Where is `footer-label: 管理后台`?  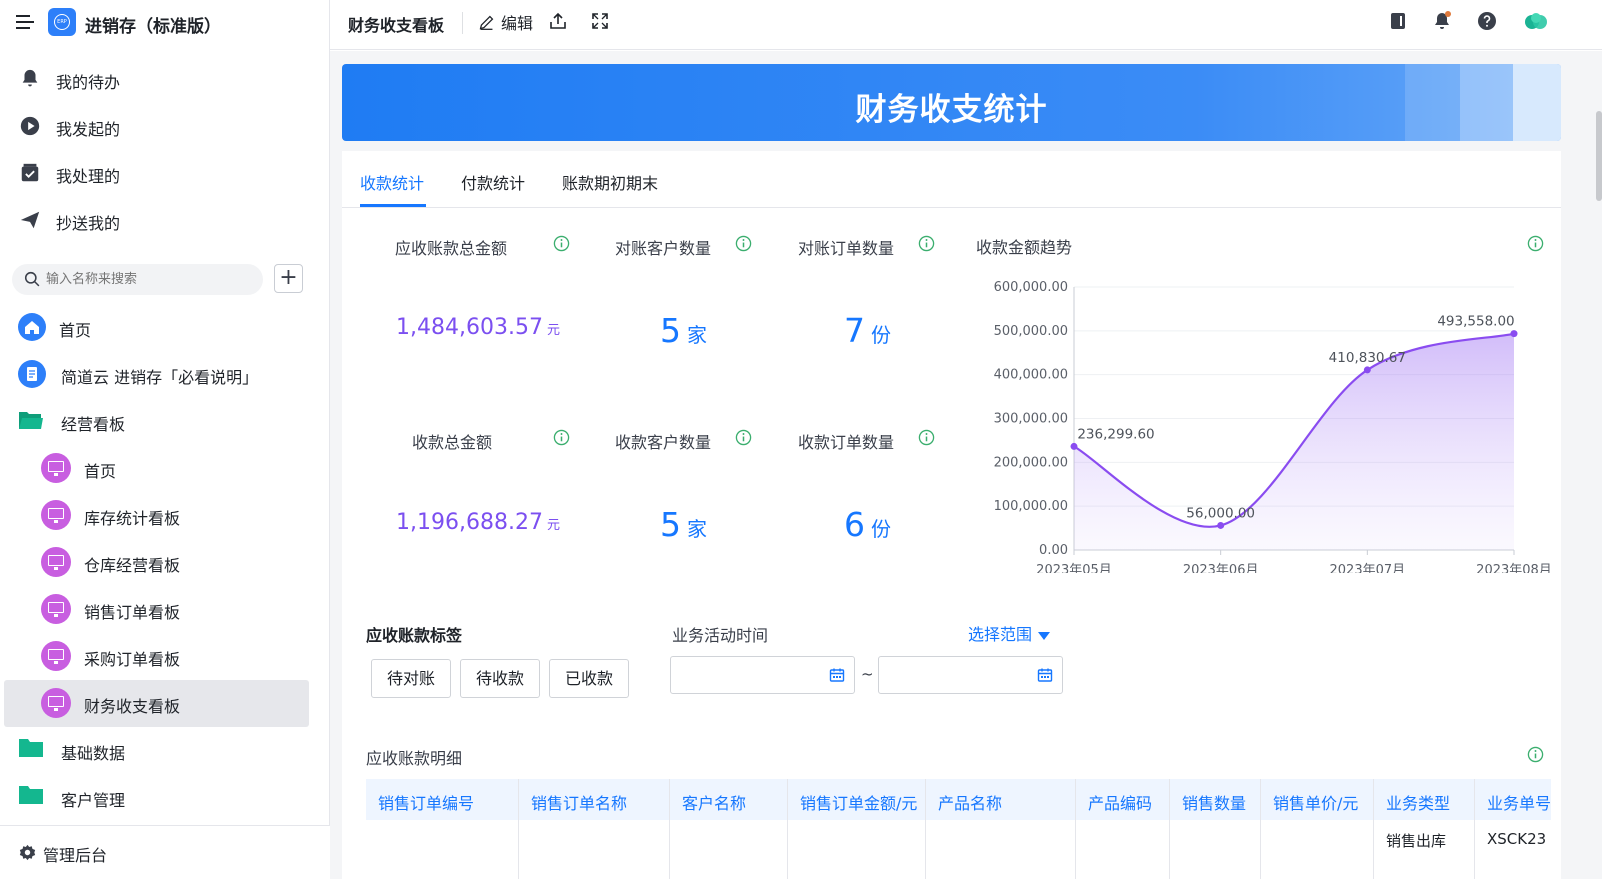
footer-label: 管理后台 is located at coordinates (75, 855).